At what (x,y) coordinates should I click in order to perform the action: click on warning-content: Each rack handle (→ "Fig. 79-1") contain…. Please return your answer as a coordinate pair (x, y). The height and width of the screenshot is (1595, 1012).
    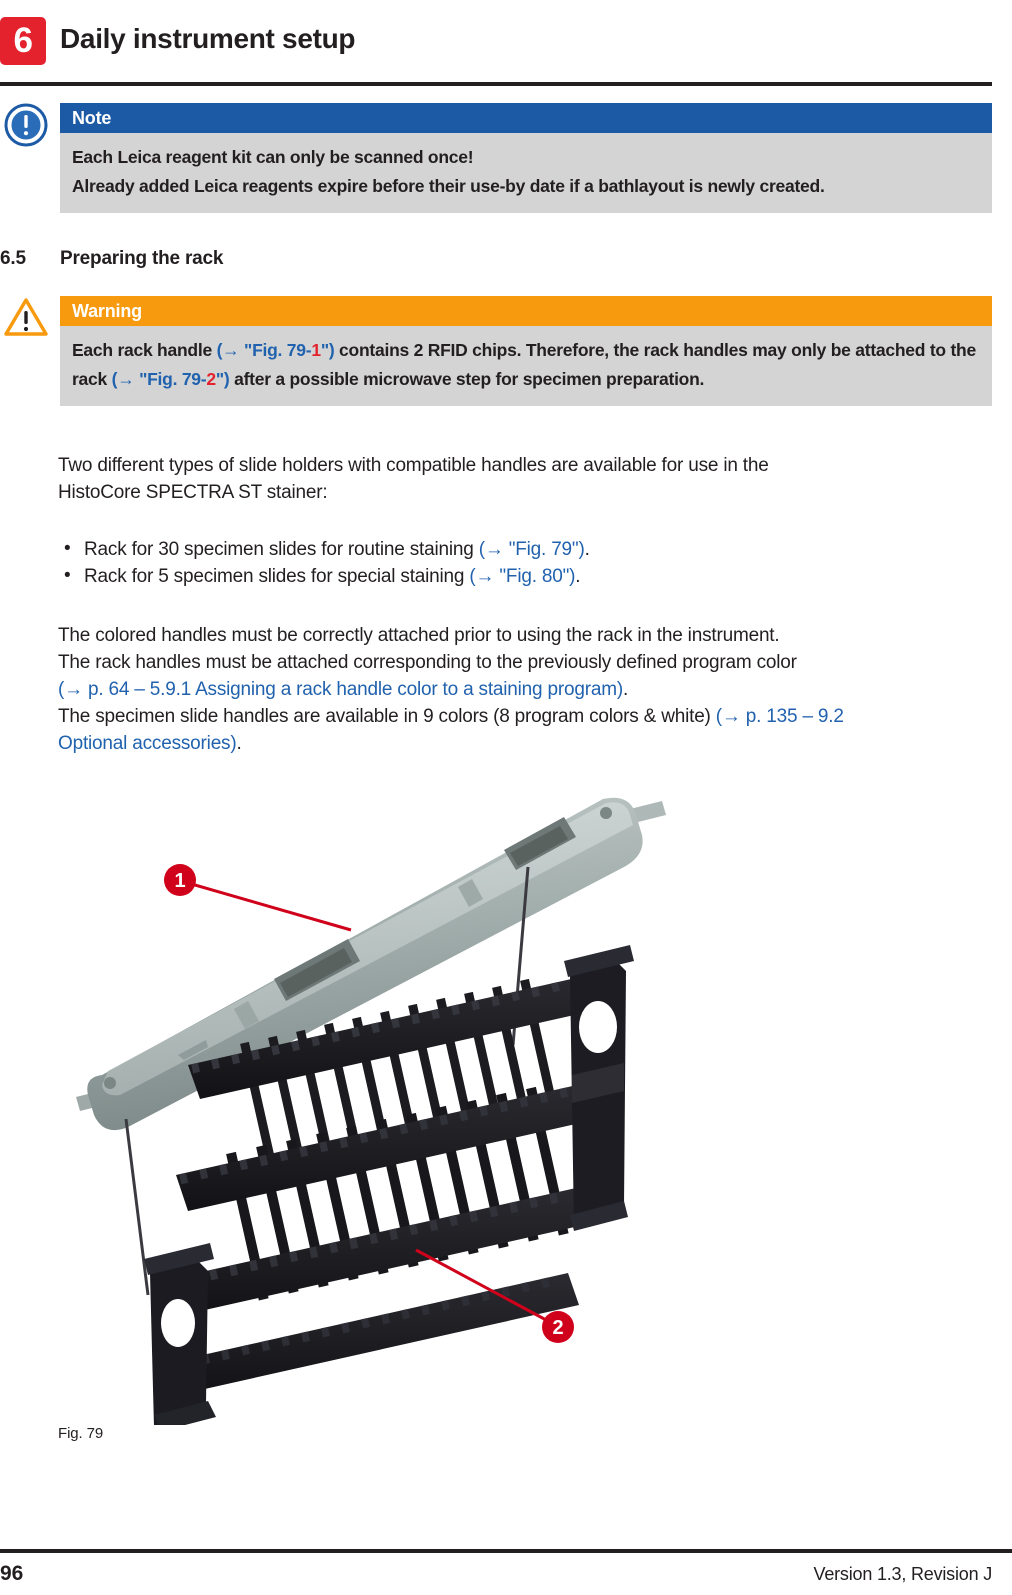
    Looking at the image, I should click on (526, 366).